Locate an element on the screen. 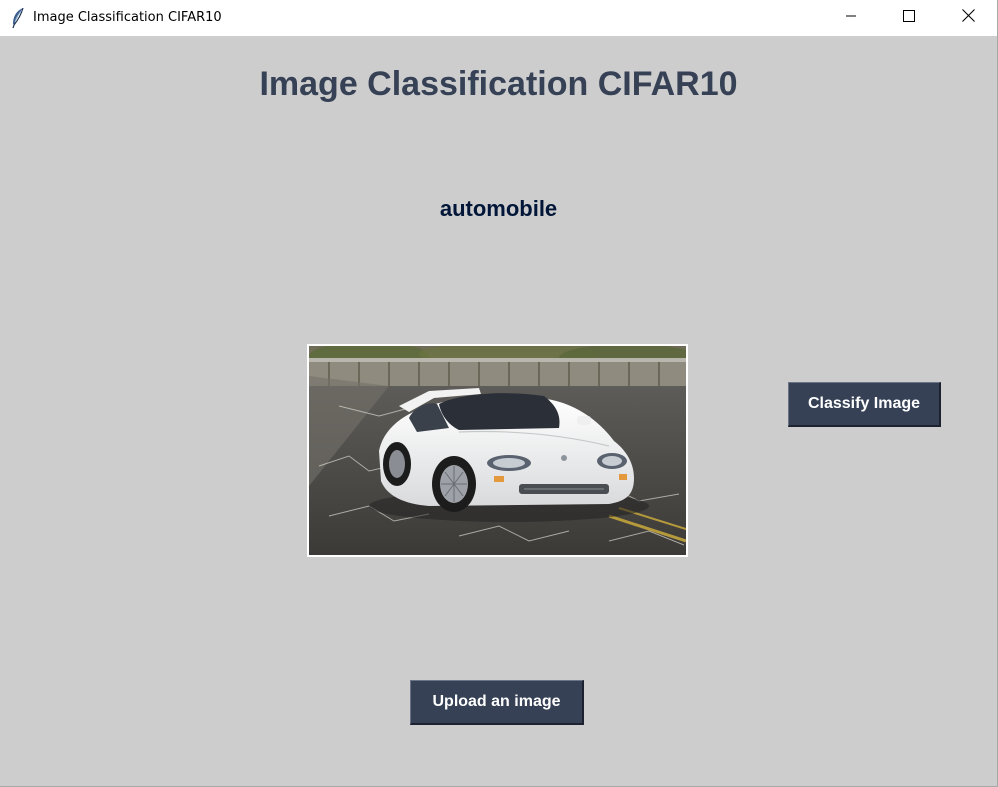  title-bar: Image Classification CIFAR10 is located at coordinates (498, 18).